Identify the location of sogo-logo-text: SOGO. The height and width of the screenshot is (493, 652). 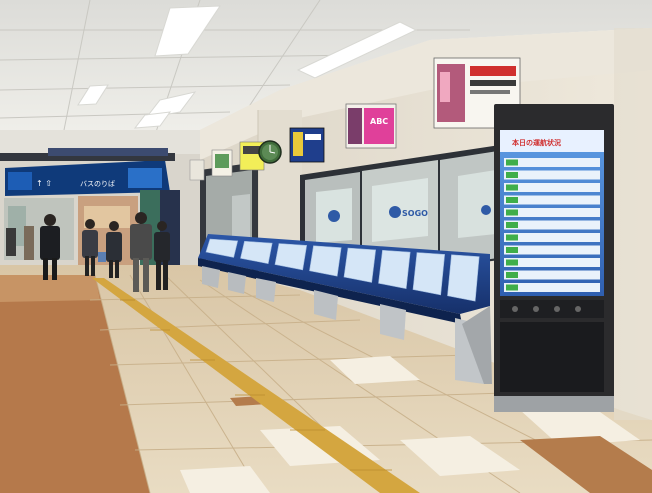
(415, 213).